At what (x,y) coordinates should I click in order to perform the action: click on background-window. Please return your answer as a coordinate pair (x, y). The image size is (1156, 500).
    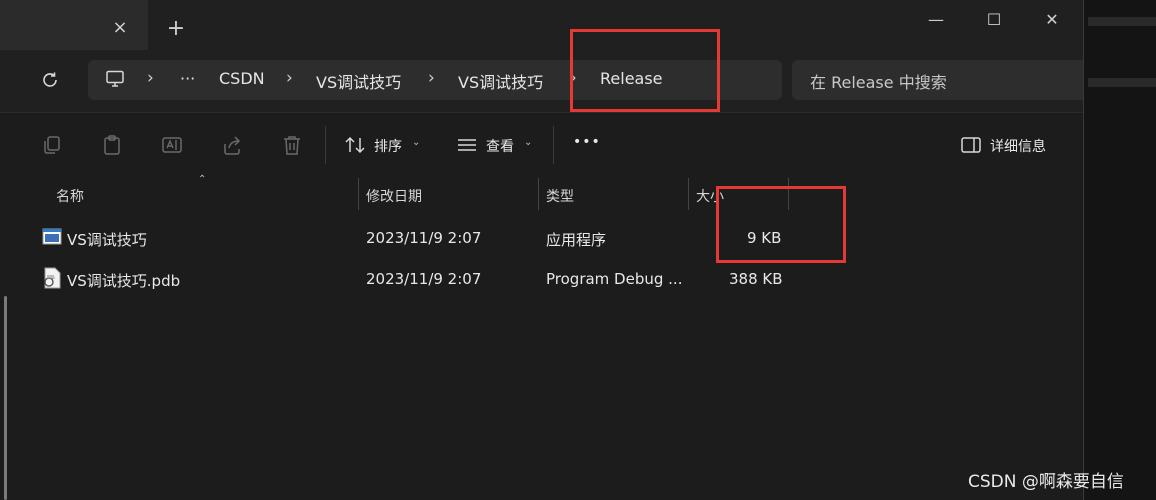
    Looking at the image, I should click on (1119, 250).